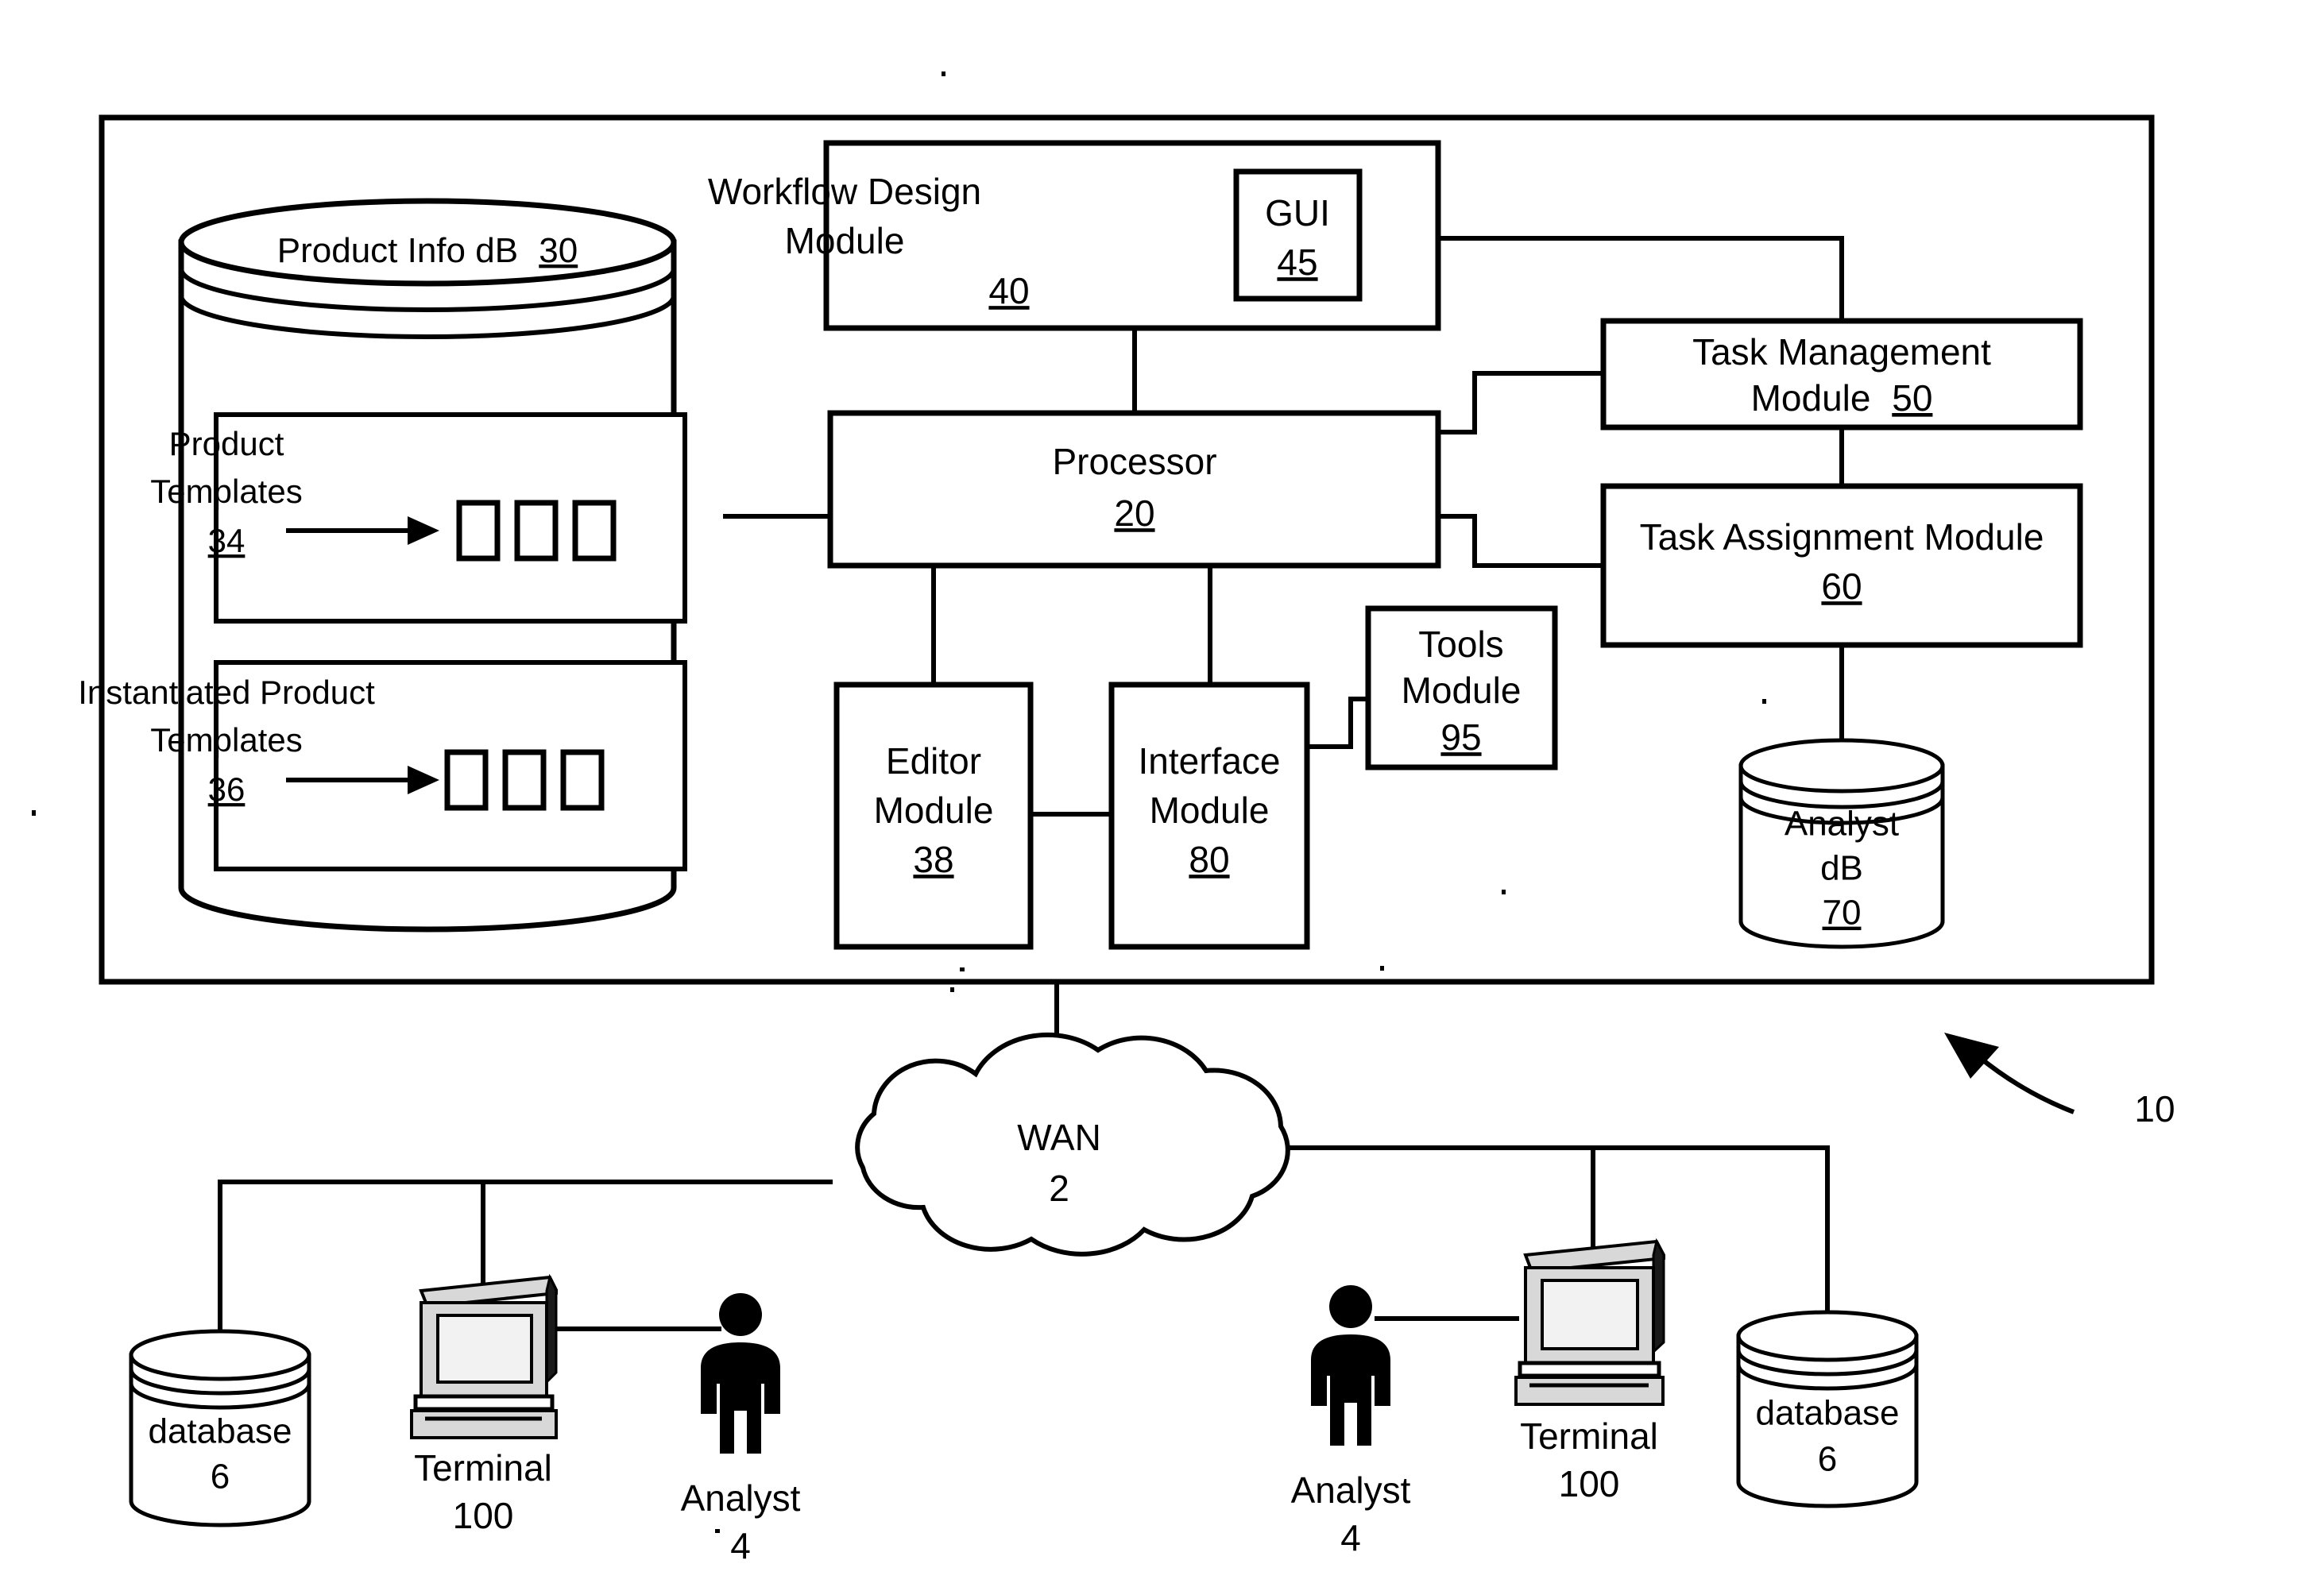 The height and width of the screenshot is (1591, 2324). I want to click on reference-arrow-shaft, so click(2026, 1084).